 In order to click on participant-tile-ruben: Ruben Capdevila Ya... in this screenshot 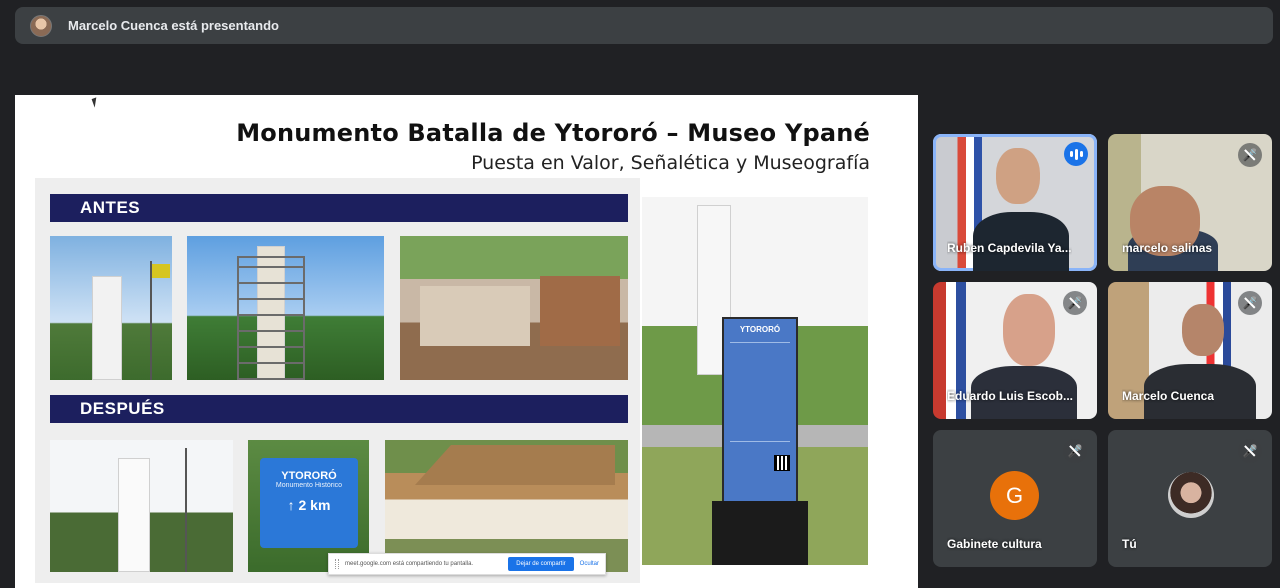, I will do `click(1015, 202)`.